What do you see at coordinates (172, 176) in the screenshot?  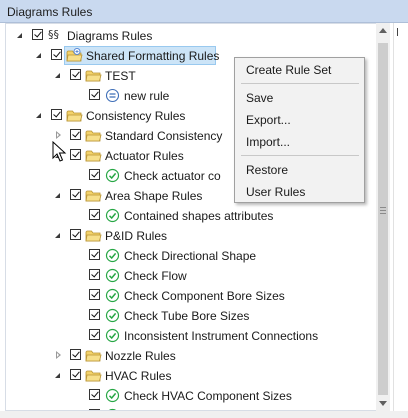 I see `node-label: Check actuator co` at bounding box center [172, 176].